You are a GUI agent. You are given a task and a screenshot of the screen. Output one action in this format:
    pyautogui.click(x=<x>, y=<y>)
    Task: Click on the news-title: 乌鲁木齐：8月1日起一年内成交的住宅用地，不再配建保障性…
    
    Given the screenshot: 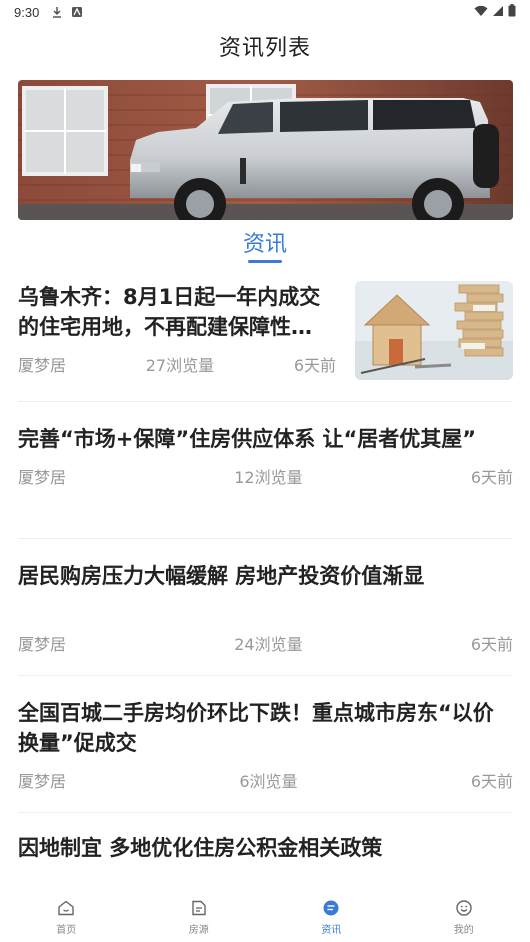 What is the action you would take?
    pyautogui.click(x=169, y=312)
    